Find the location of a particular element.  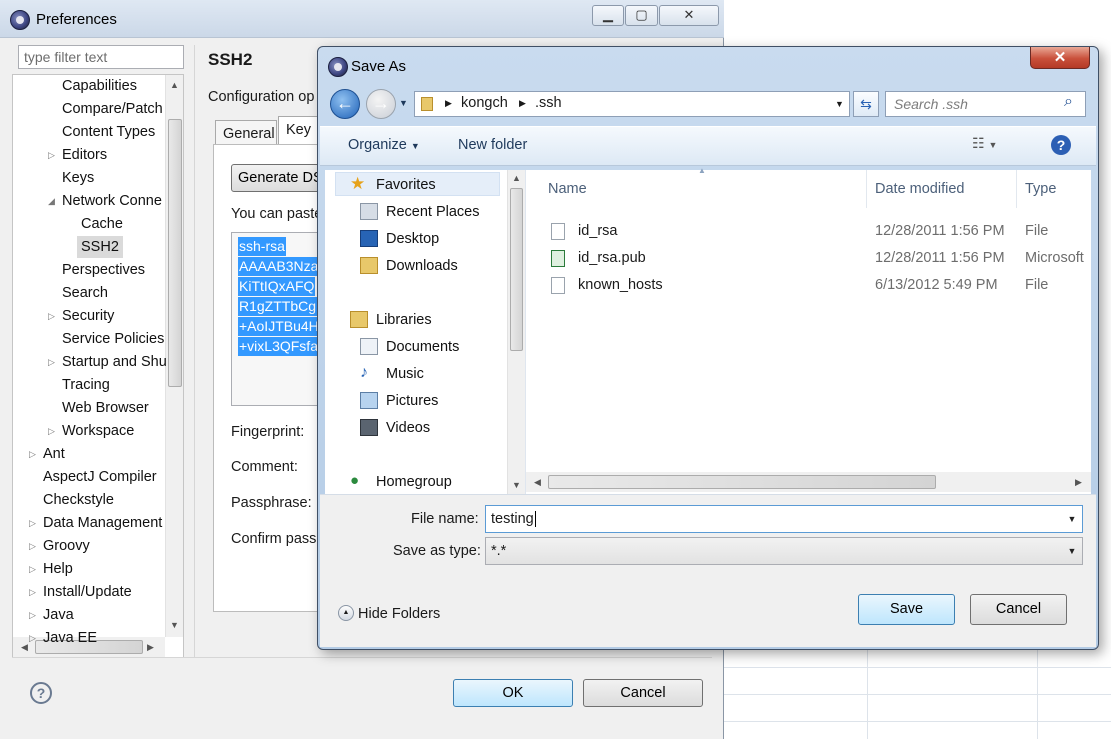

address-dropdown-icon: ▼ is located at coordinates (839, 104).